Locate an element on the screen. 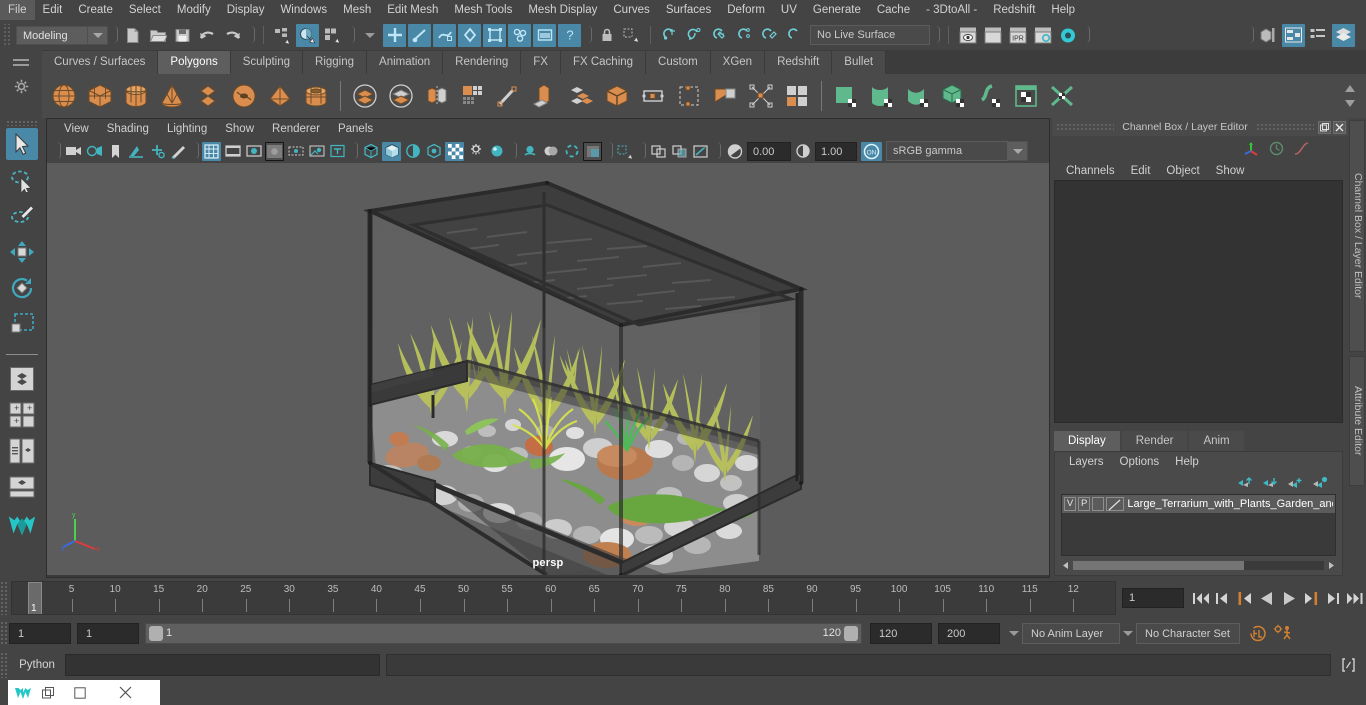 This screenshot has width=1366, height=705. show-hide-channel-box-icon is located at coordinates (1343, 35).